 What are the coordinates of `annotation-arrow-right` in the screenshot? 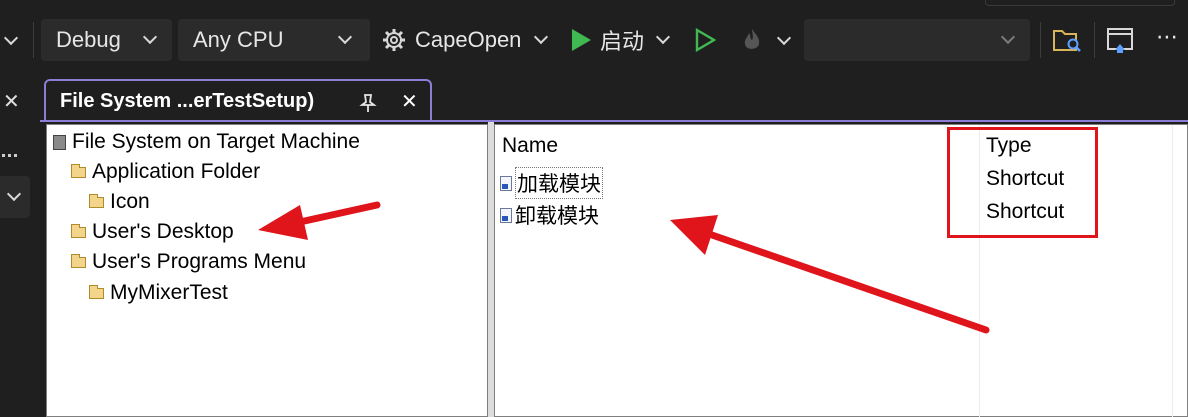 It's located at (830, 274).